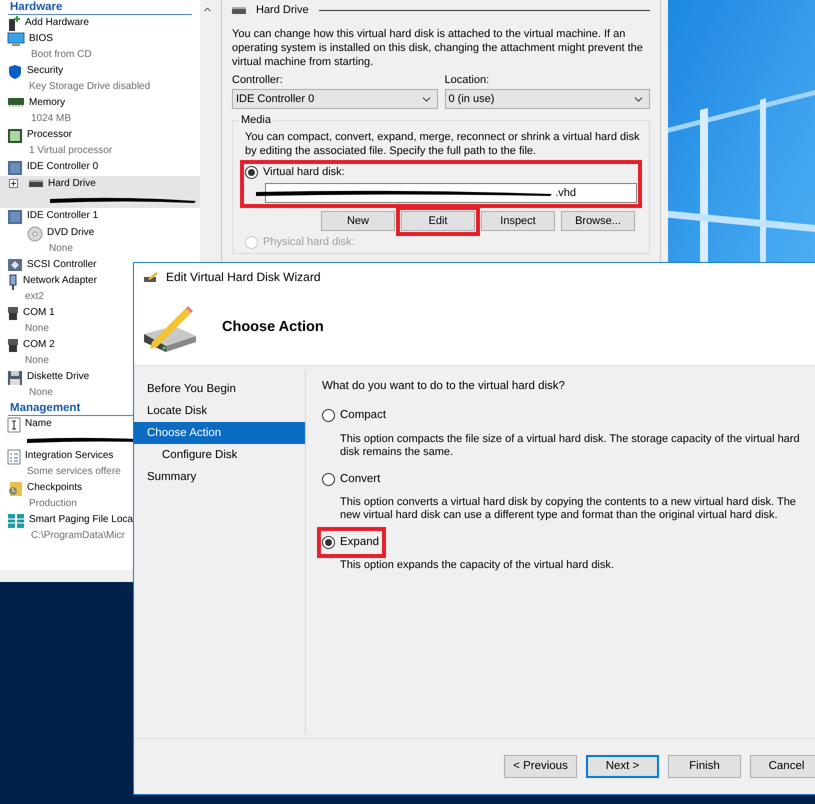  Describe the element at coordinates (13, 282) in the screenshot. I see `network-plug-icon` at that location.